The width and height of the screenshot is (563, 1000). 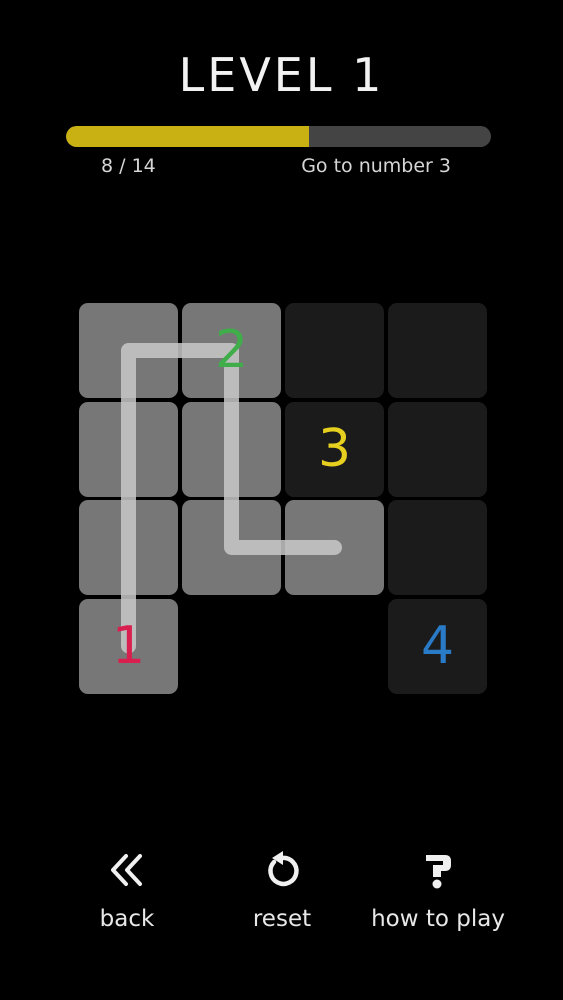 What do you see at coordinates (283, 869) in the screenshot?
I see `reset-arrow-icon` at bounding box center [283, 869].